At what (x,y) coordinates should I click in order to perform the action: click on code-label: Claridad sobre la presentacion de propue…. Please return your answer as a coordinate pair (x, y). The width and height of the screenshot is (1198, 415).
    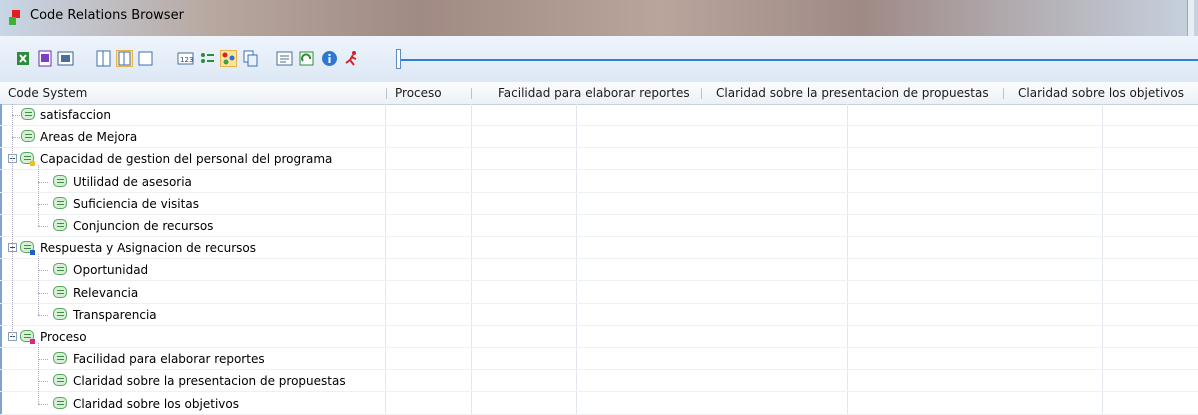
    Looking at the image, I should click on (209, 381).